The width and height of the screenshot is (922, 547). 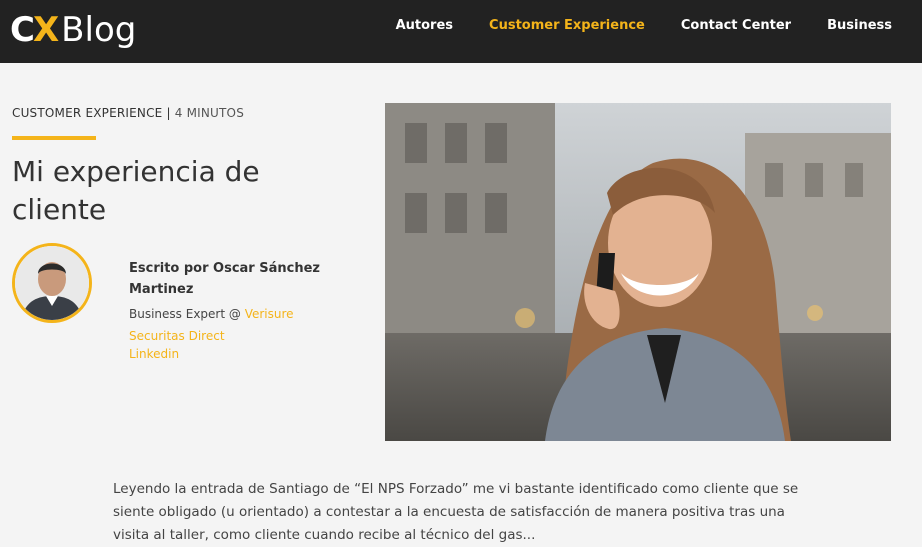 I want to click on author-linkedin-link: Linkedin, so click(x=154, y=354).